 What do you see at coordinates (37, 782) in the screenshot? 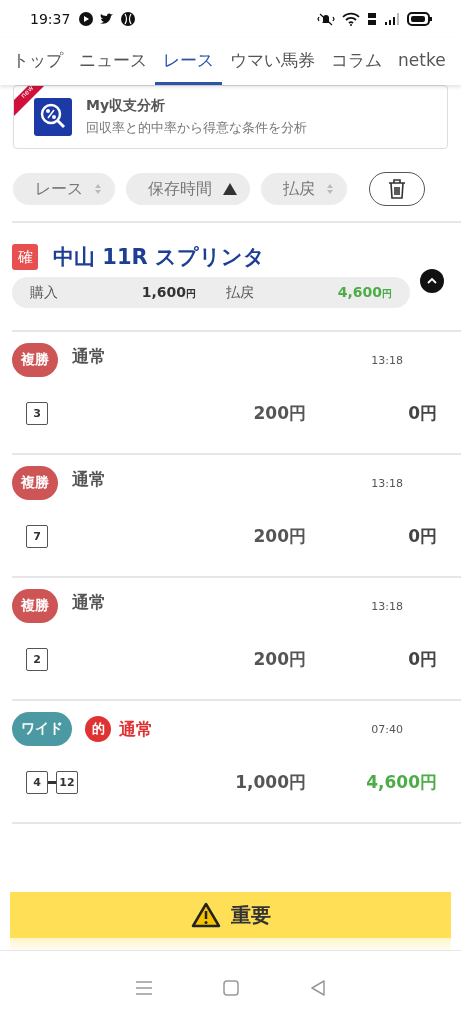
I see `horse-number: 4` at bounding box center [37, 782].